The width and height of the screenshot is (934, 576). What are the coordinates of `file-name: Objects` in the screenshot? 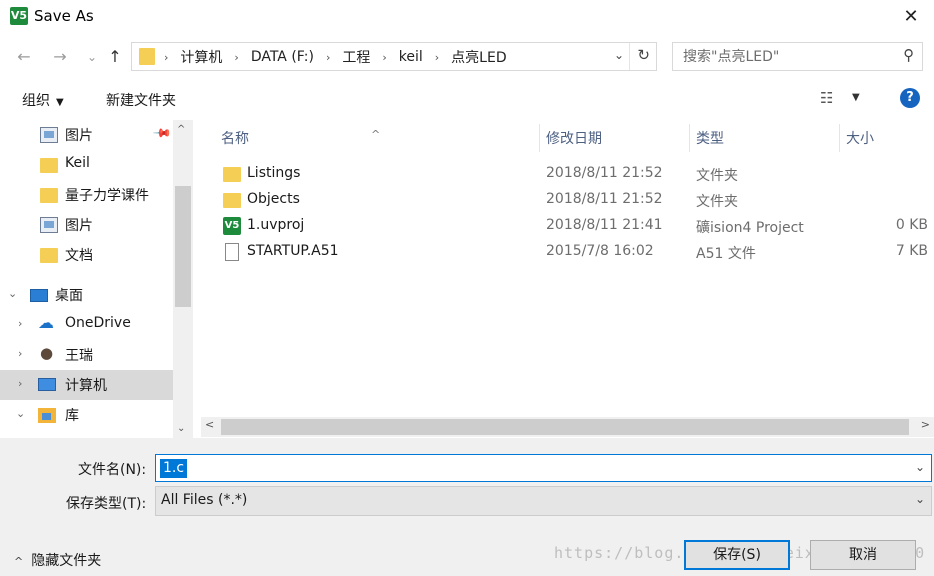 It's located at (273, 199).